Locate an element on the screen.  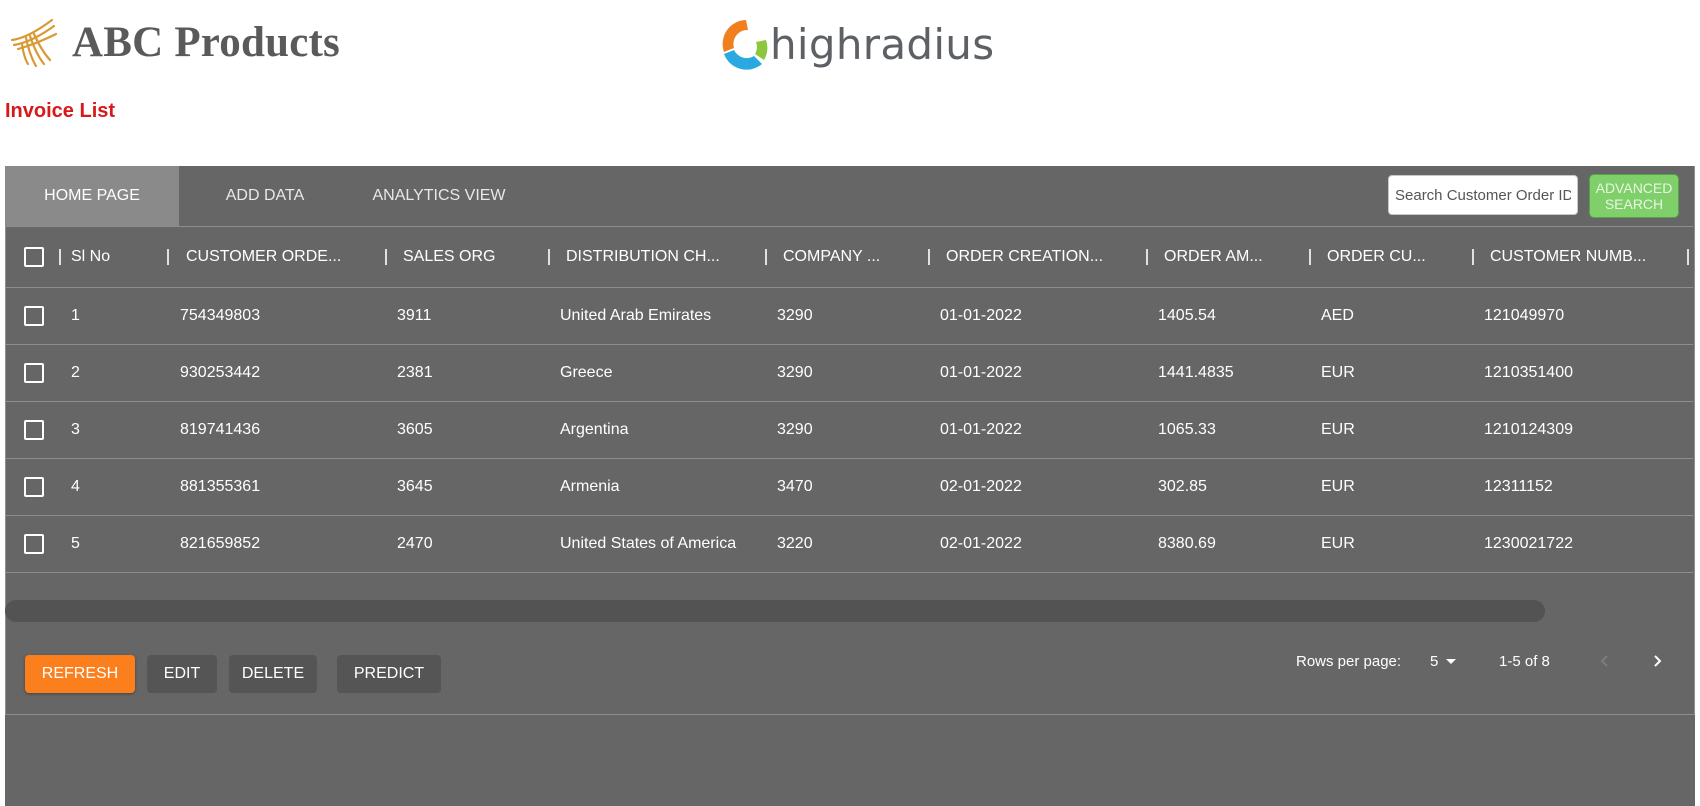
cell-customer-order-id: 821659852 is located at coordinates (220, 543).